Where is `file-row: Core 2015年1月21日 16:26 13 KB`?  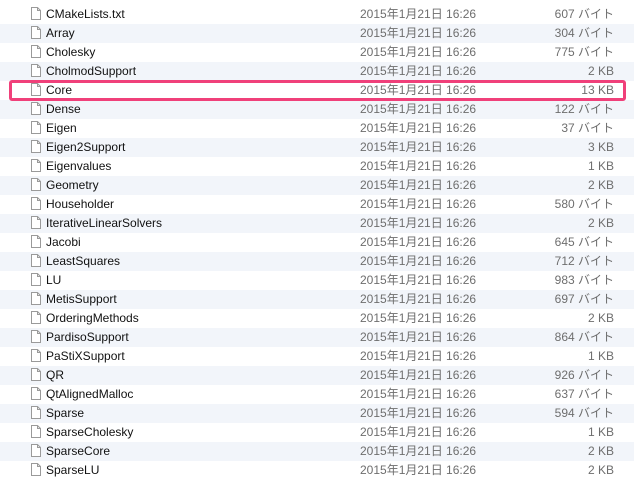 file-row: Core 2015年1月21日 16:26 13 KB is located at coordinates (317, 90).